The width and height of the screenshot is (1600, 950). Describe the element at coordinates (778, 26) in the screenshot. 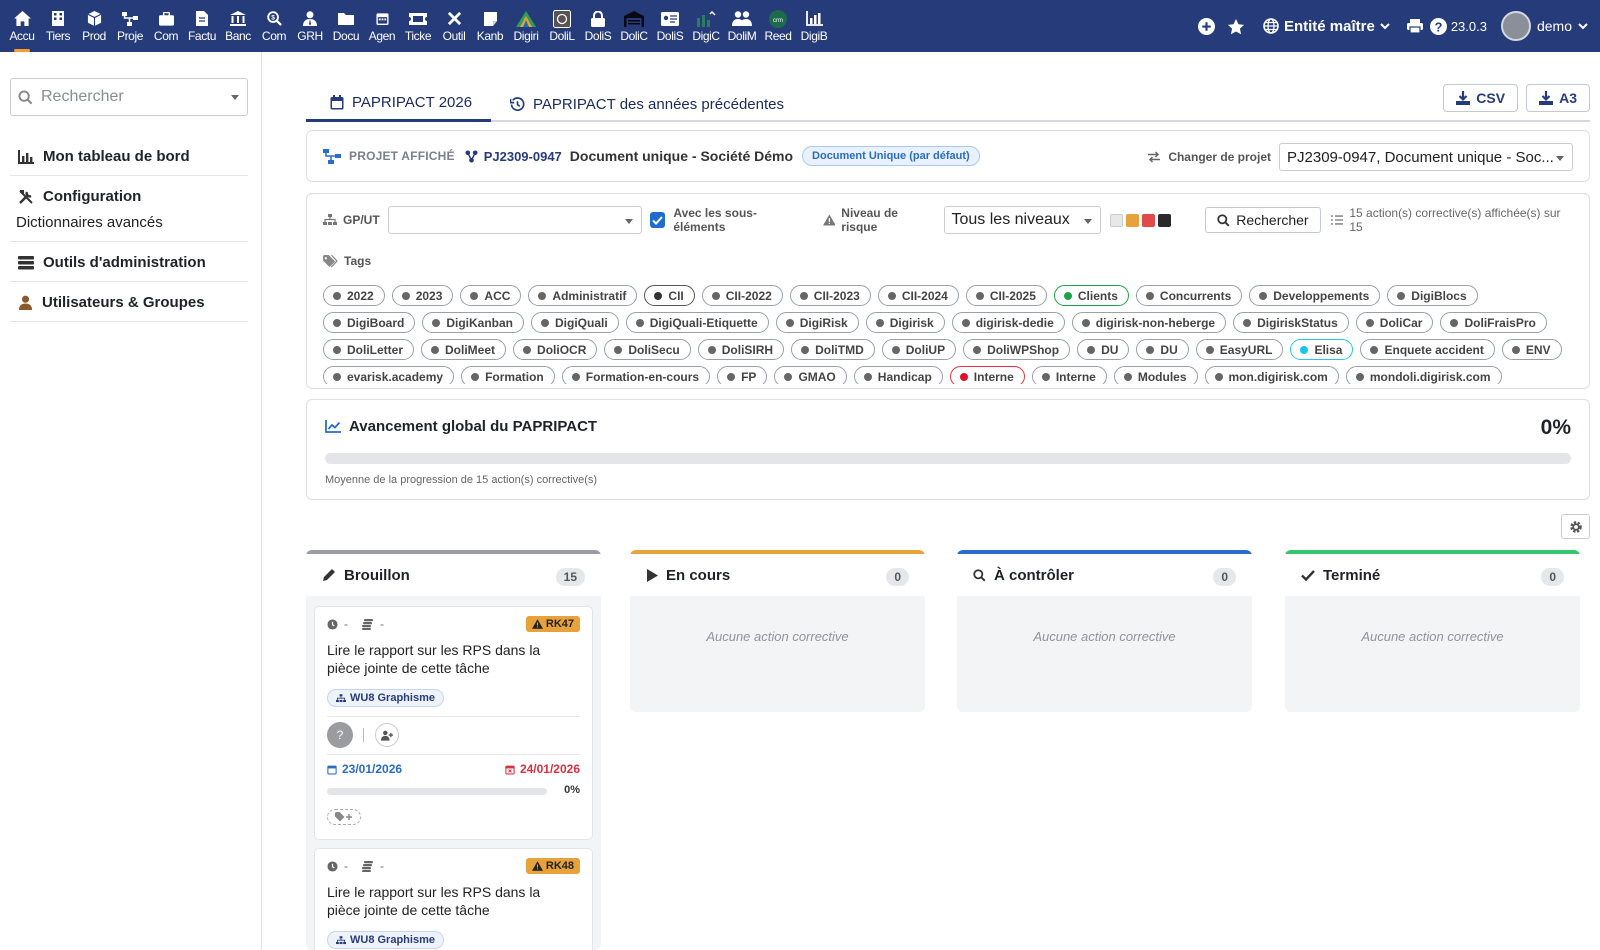

I see `topmenu-item-reed: crm Reed` at that location.